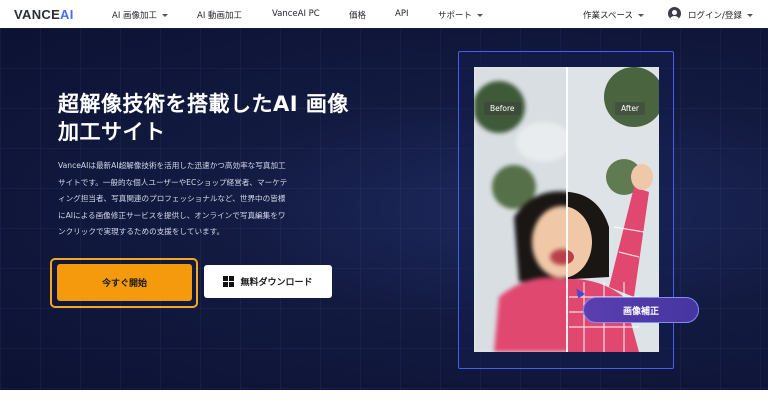 This screenshot has width=768, height=401. Describe the element at coordinates (357, 15) in the screenshot. I see `nav-pricing: 価格` at that location.